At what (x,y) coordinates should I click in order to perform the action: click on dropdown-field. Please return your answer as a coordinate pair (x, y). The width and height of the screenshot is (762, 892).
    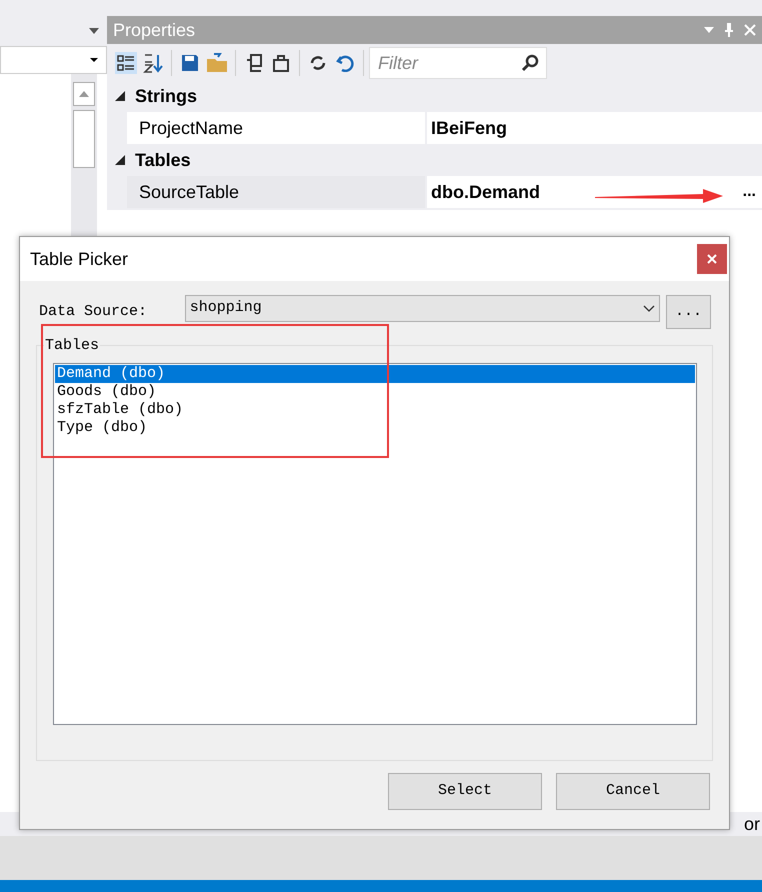
    Looking at the image, I should click on (53, 60).